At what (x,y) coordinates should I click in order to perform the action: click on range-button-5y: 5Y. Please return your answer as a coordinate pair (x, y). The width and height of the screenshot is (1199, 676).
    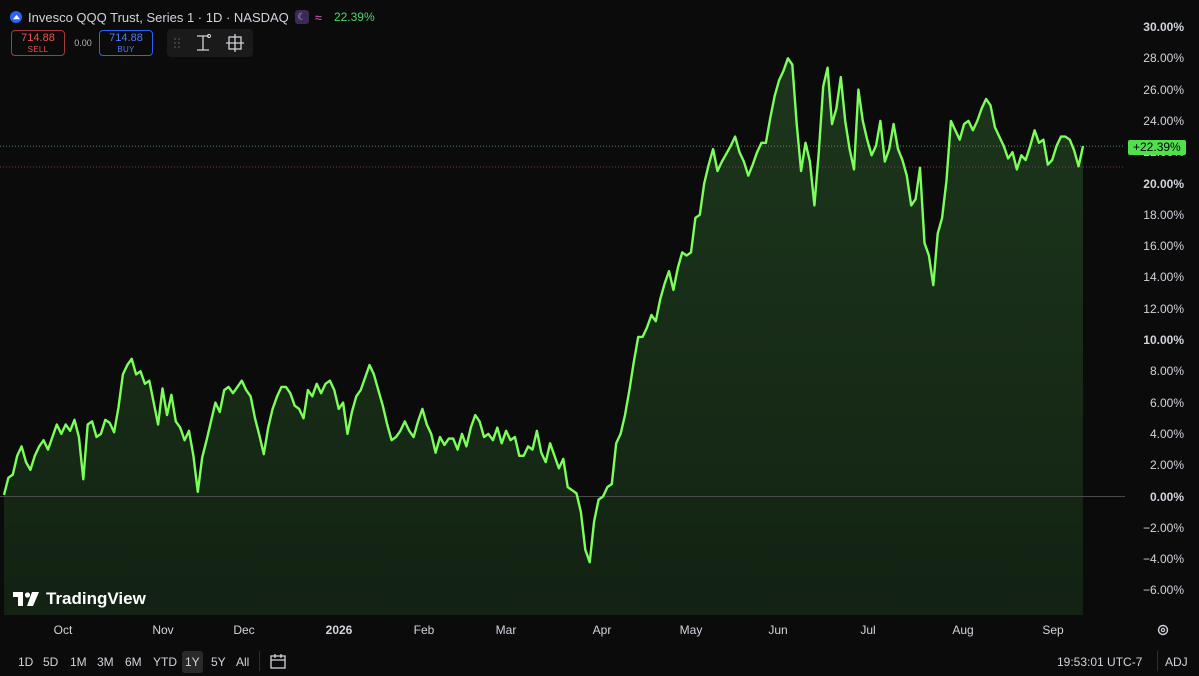
    Looking at the image, I should click on (218, 662).